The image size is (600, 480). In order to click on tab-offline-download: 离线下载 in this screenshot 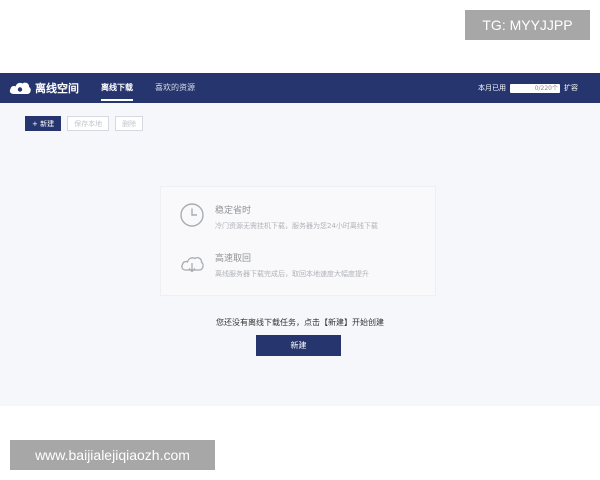, I will do `click(117, 88)`.